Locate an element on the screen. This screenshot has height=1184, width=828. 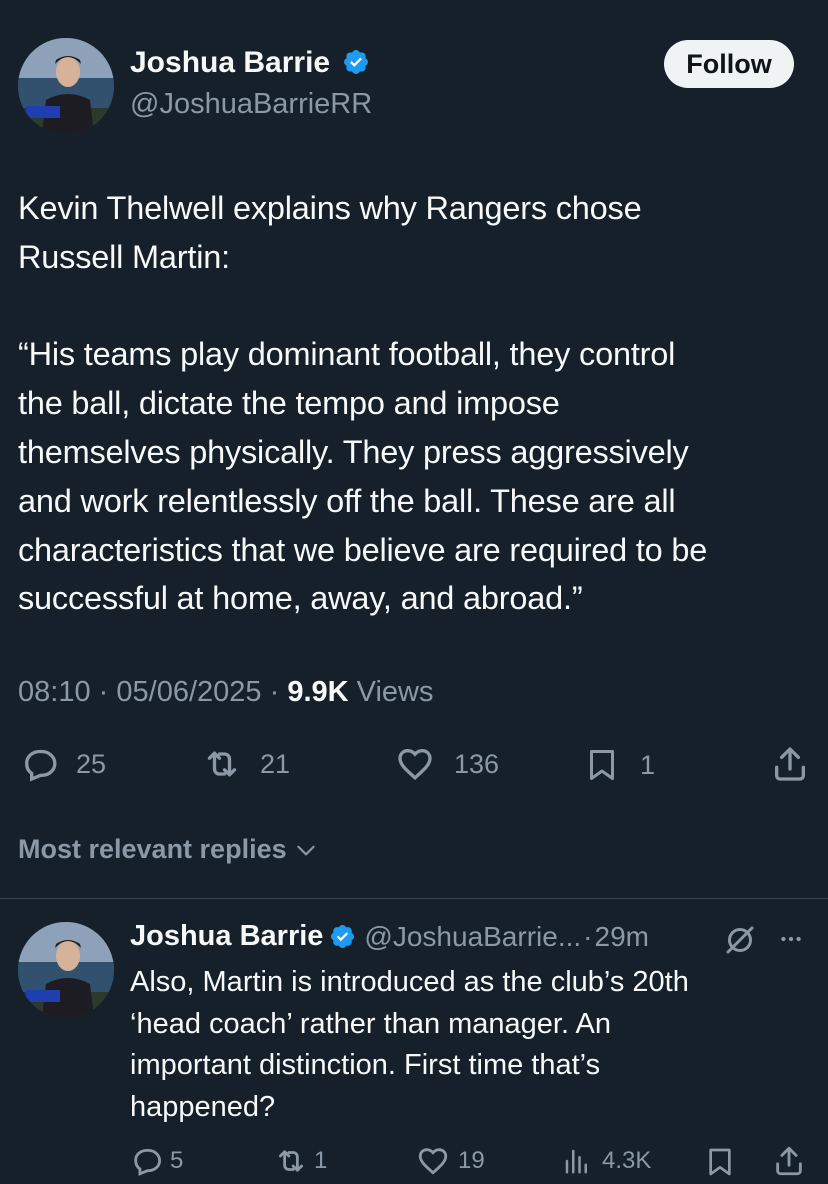
author-name: Joshua Barrie is located at coordinates (250, 63).